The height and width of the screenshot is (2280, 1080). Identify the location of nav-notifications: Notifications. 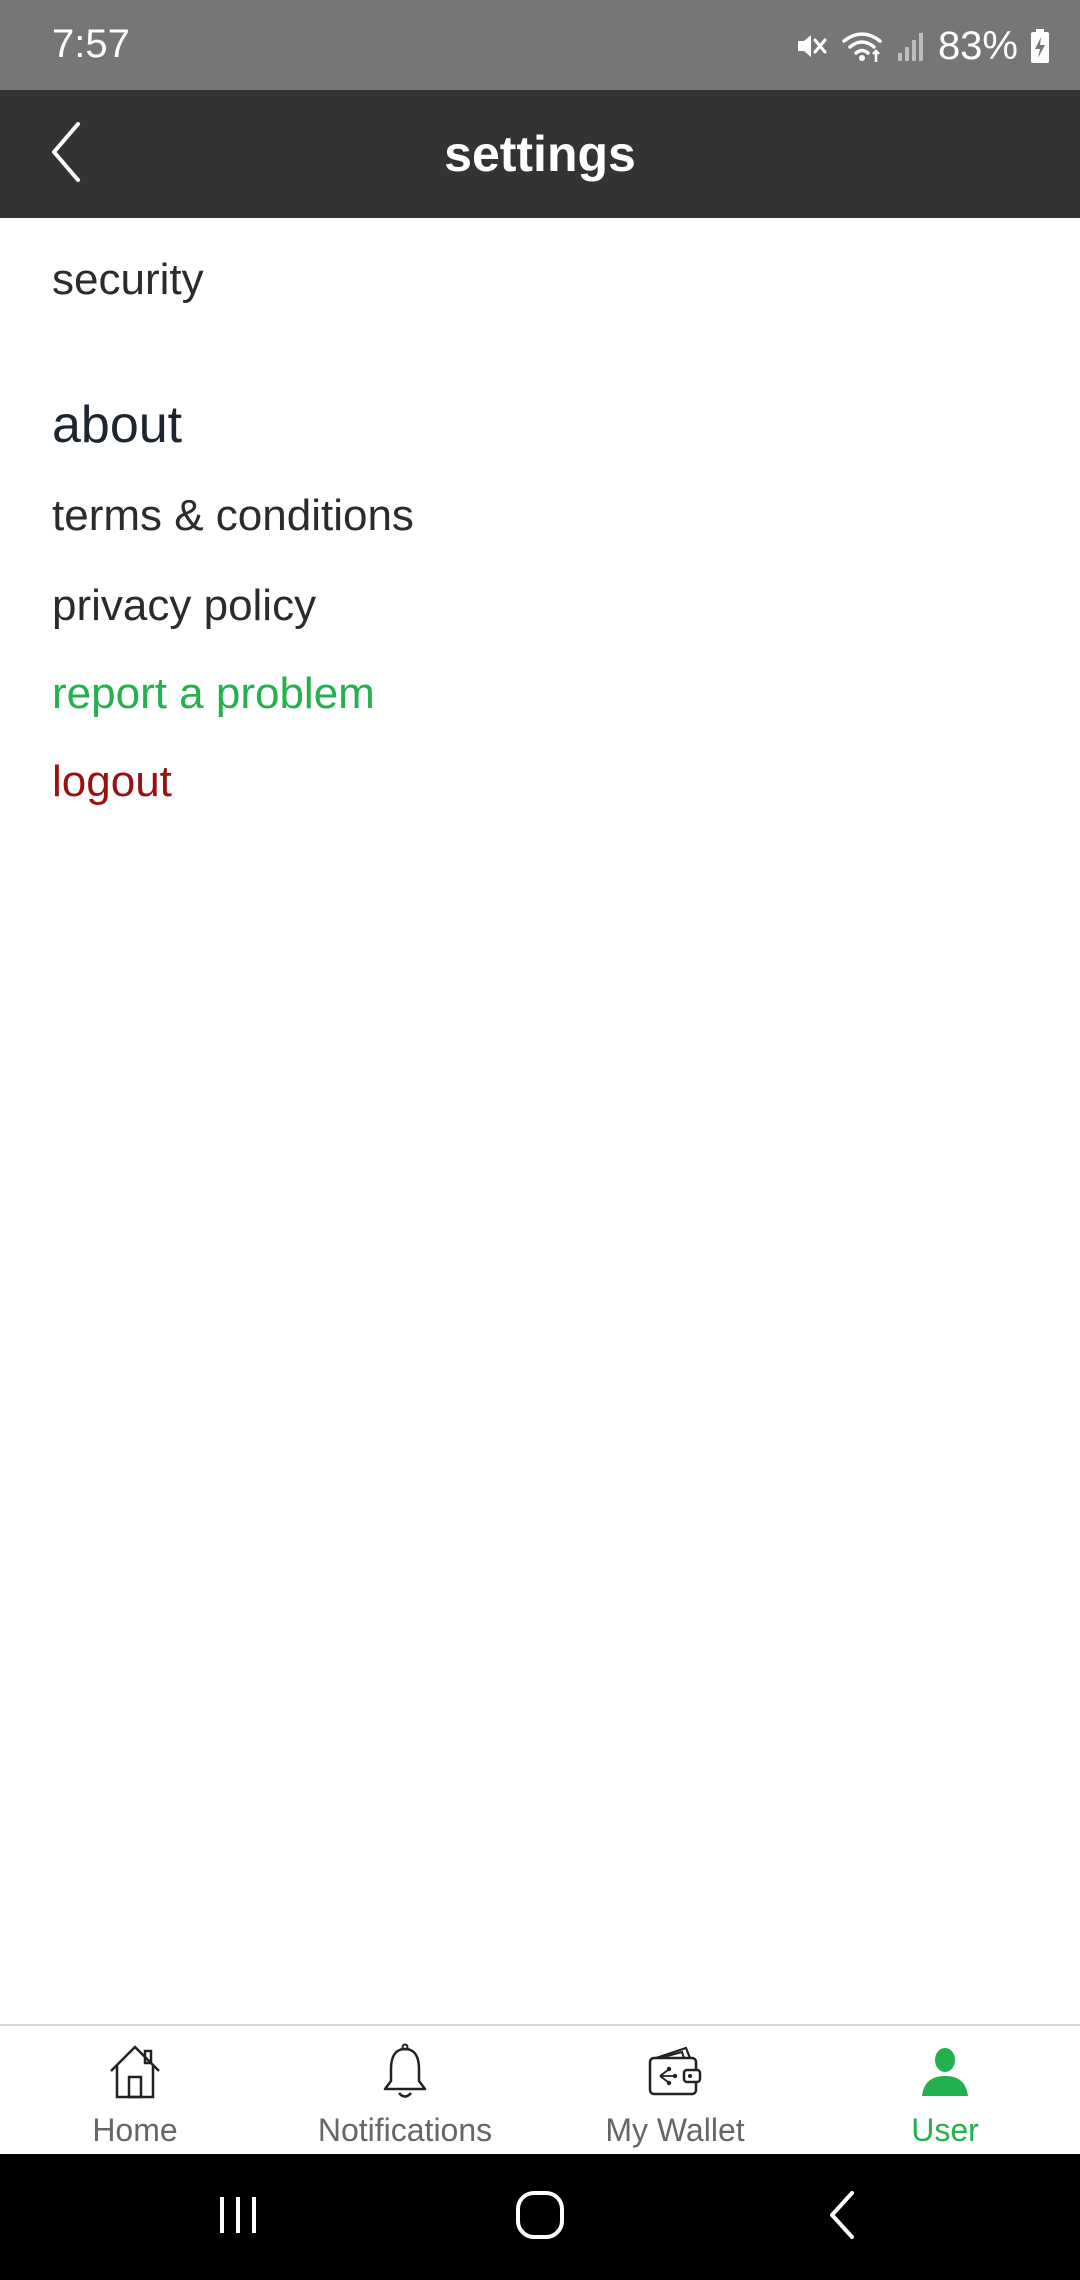
(405, 2090).